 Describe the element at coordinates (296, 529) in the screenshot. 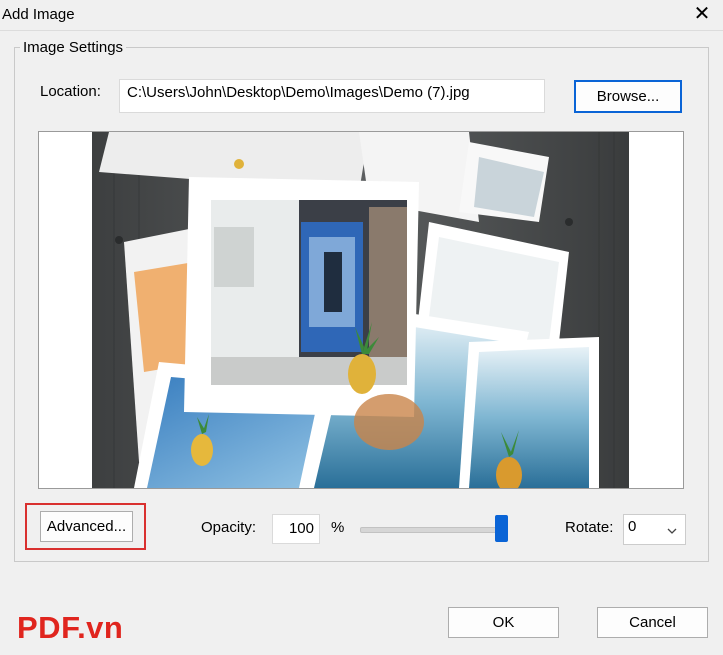

I see `opacity-field: 100` at that location.